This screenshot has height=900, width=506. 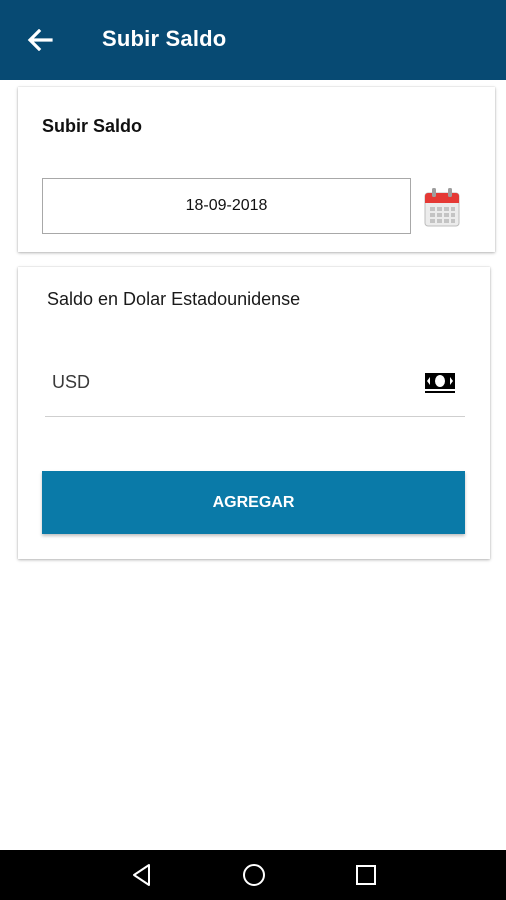 What do you see at coordinates (174, 299) in the screenshot?
I see `balance-label: Saldo en Dolar Estadounidense` at bounding box center [174, 299].